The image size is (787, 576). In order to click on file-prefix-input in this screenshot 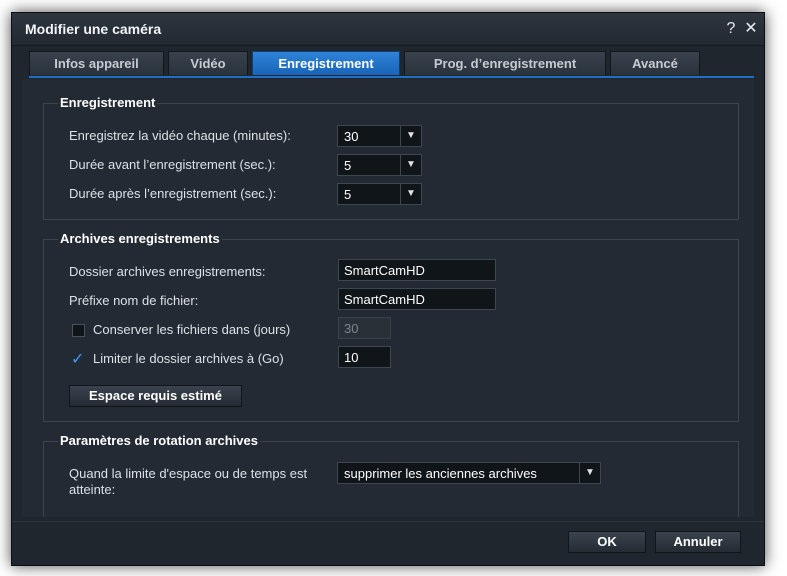, I will do `click(417, 299)`.